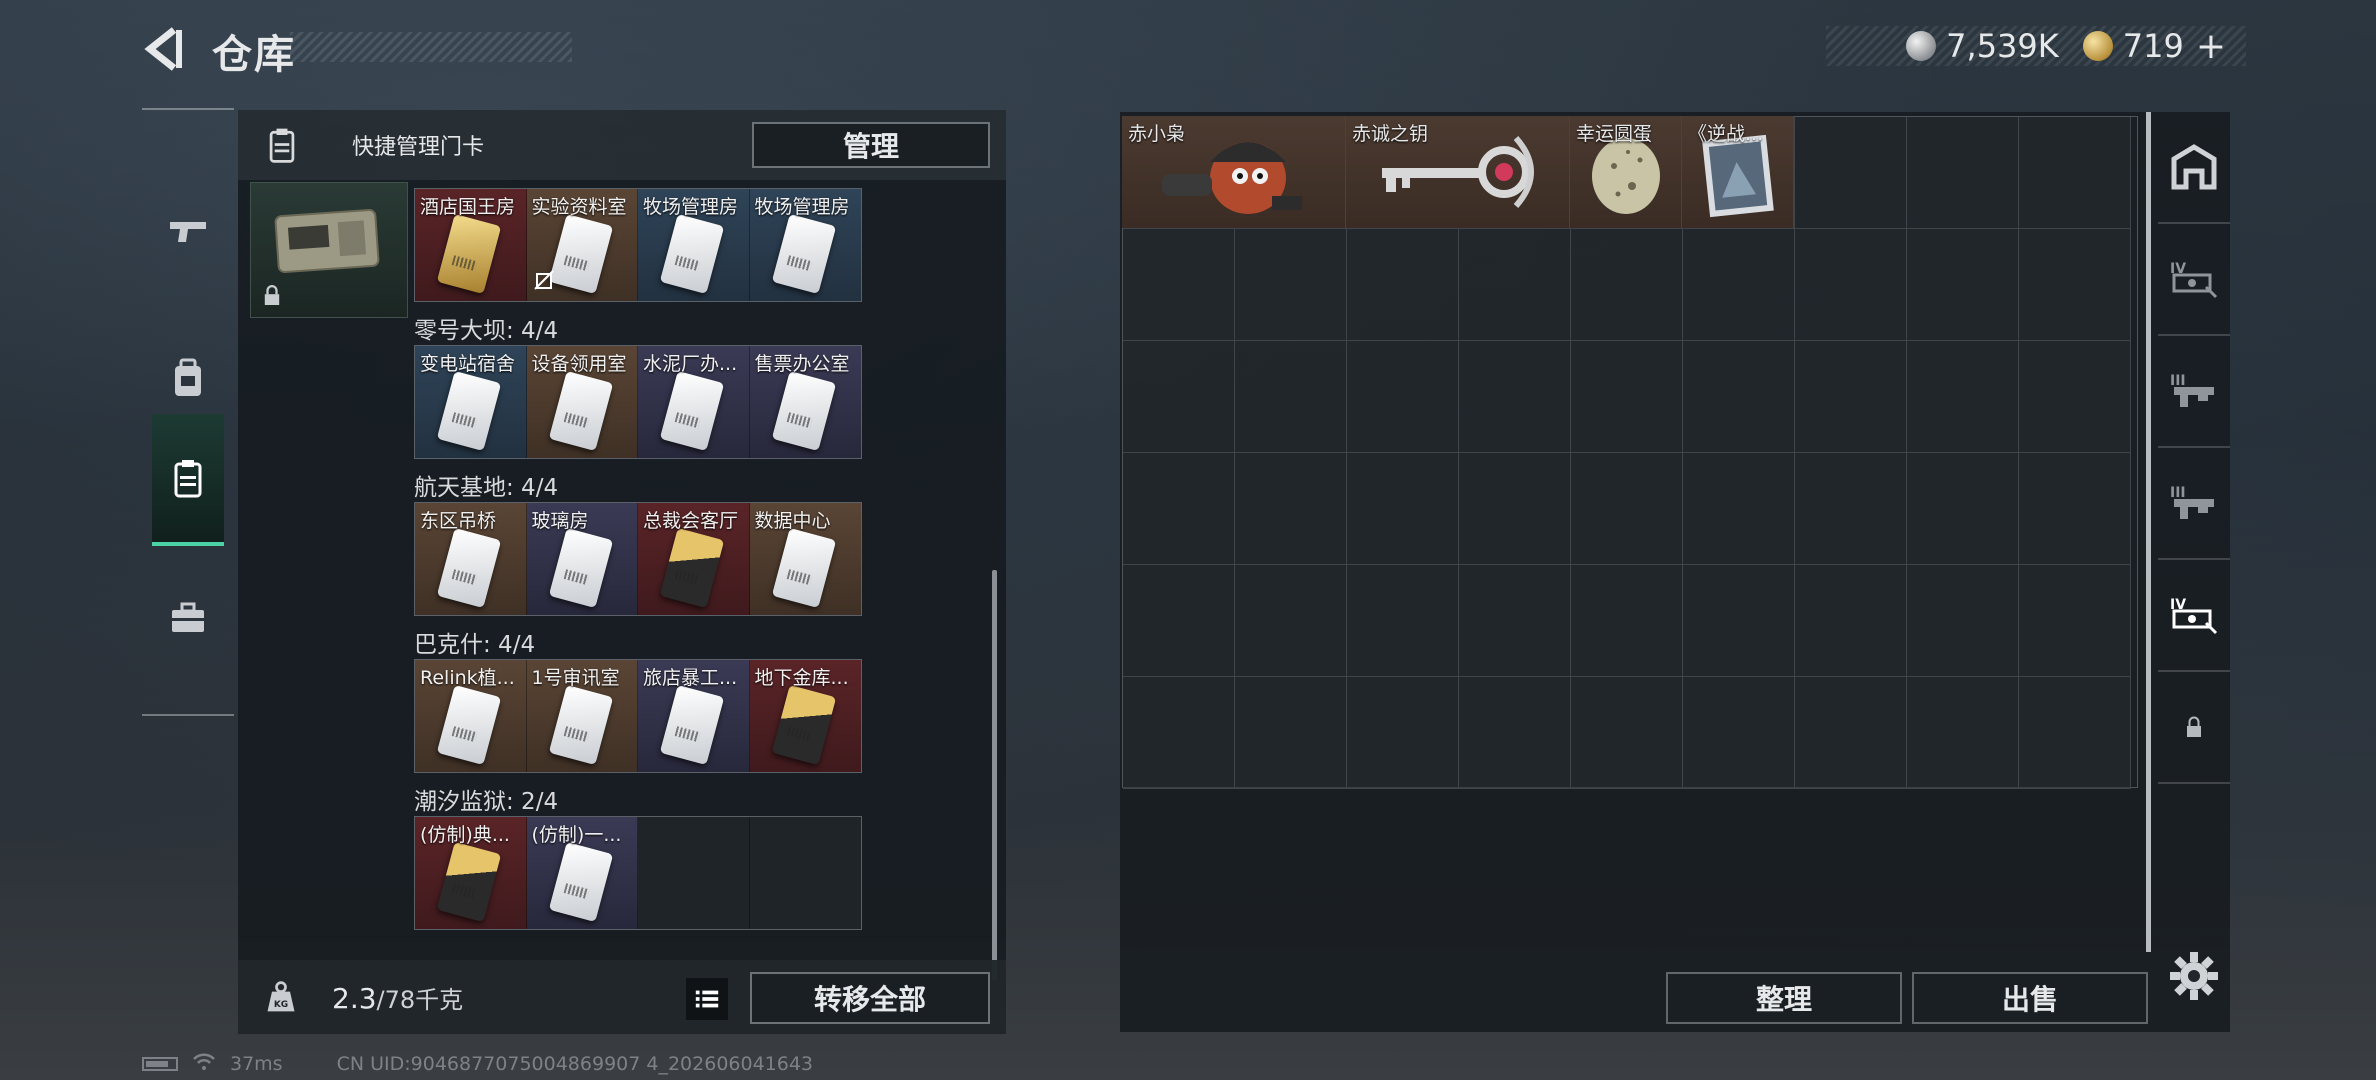 The height and width of the screenshot is (1080, 2376). Describe the element at coordinates (188, 480) in the screenshot. I see `keycard-holder-icon` at that location.